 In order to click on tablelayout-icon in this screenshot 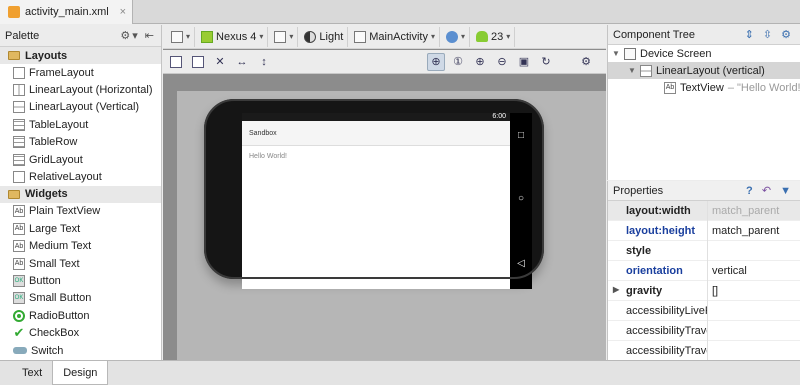, I will do `click(19, 124)`.